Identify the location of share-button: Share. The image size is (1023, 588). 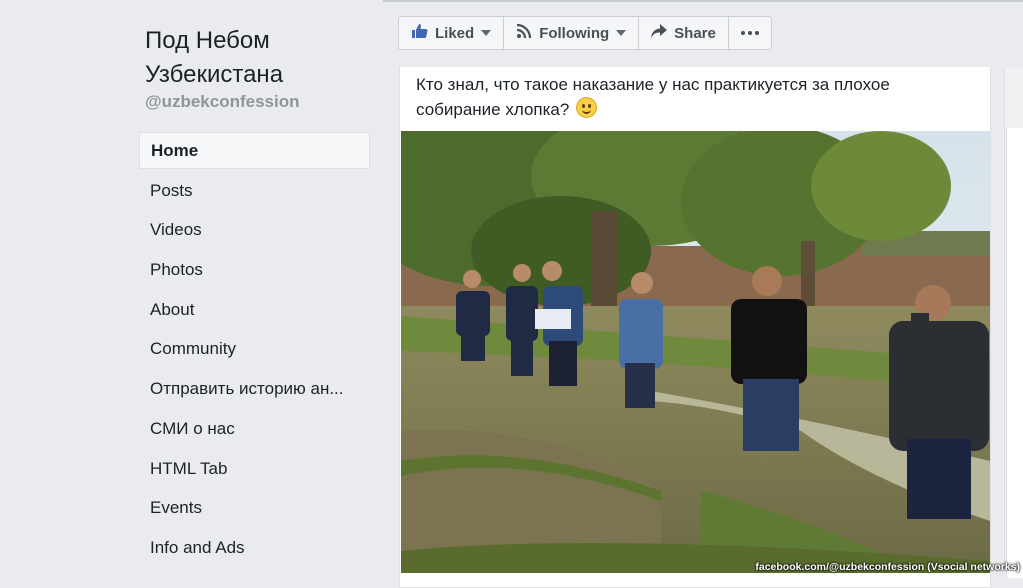
(683, 33).